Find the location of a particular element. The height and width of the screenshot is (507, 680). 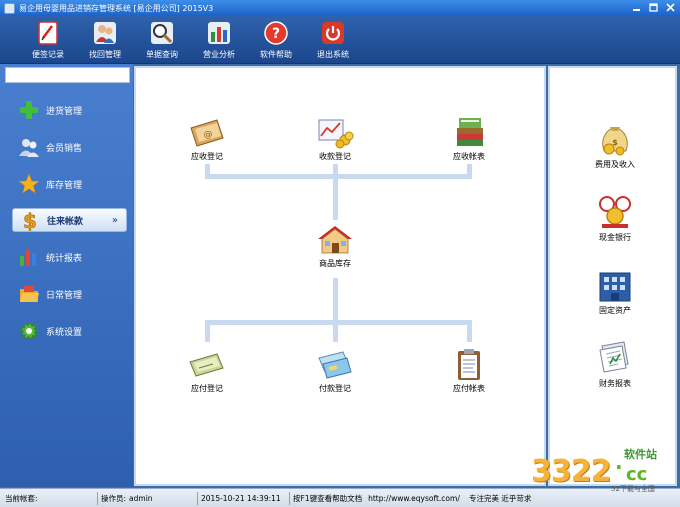

expense-income-item: $ 费用及收入 is located at coordinates (615, 145).